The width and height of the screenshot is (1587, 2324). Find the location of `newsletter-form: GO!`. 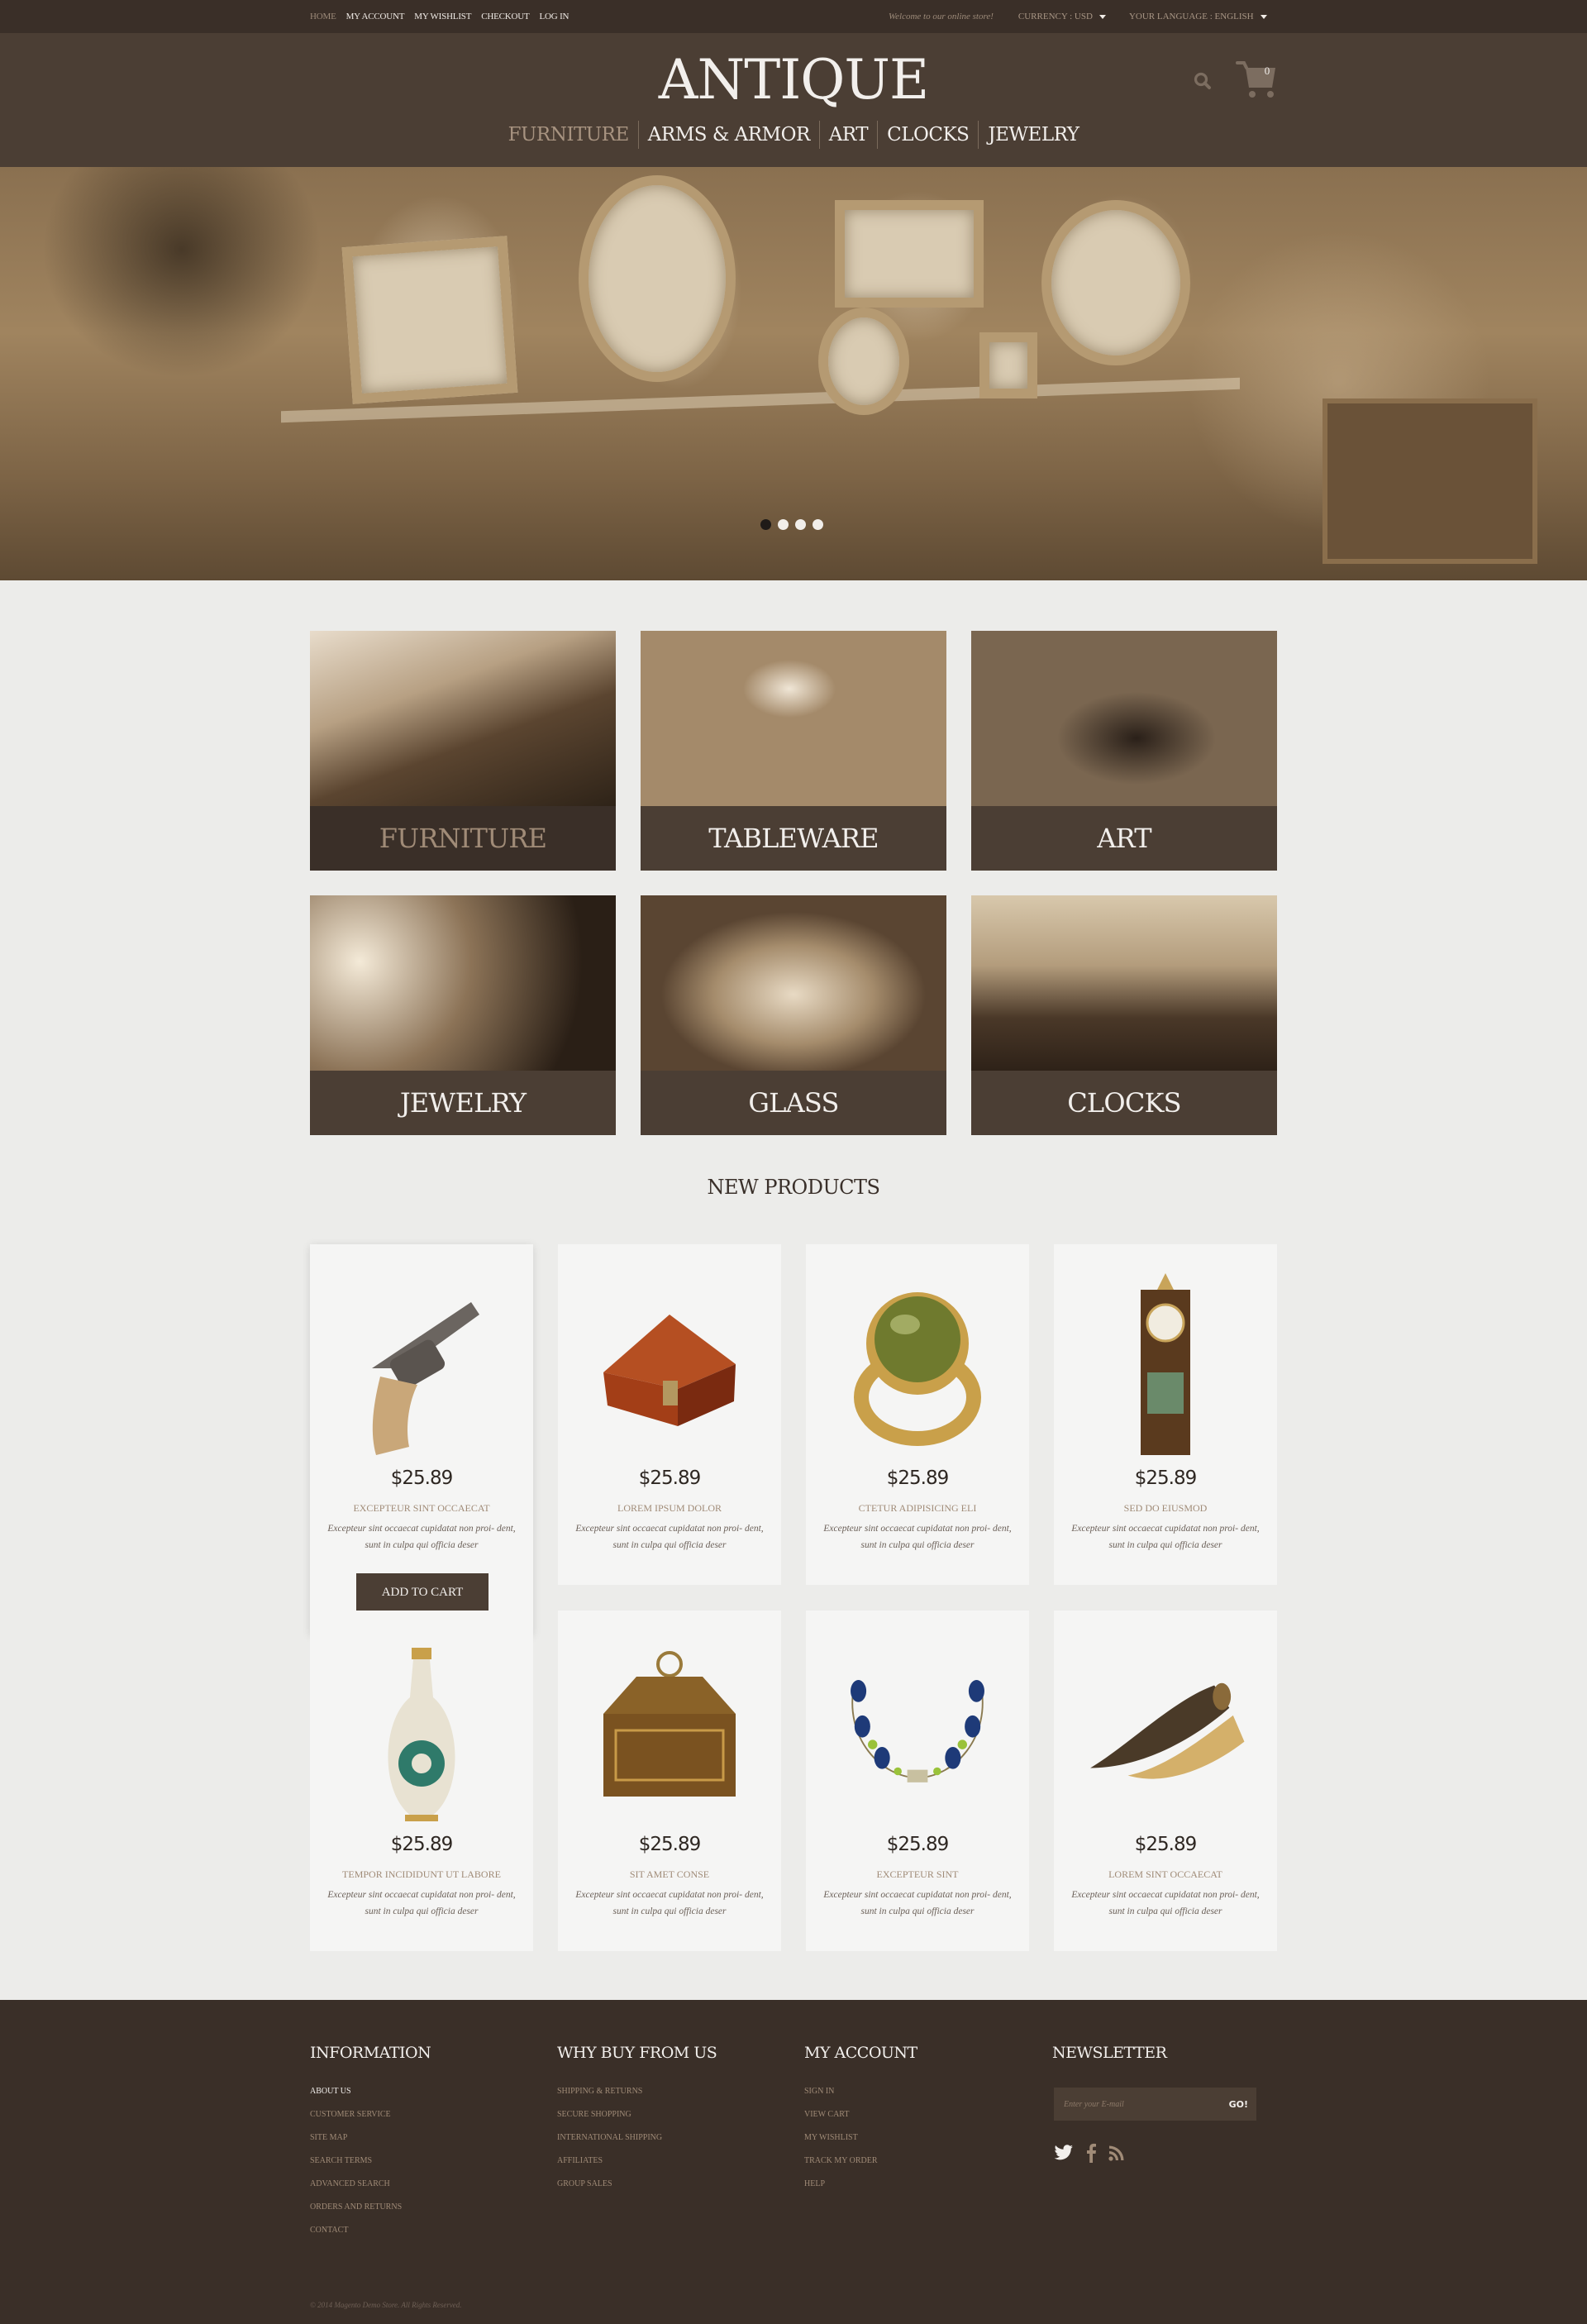

newsletter-form: GO! is located at coordinates (1155, 2104).